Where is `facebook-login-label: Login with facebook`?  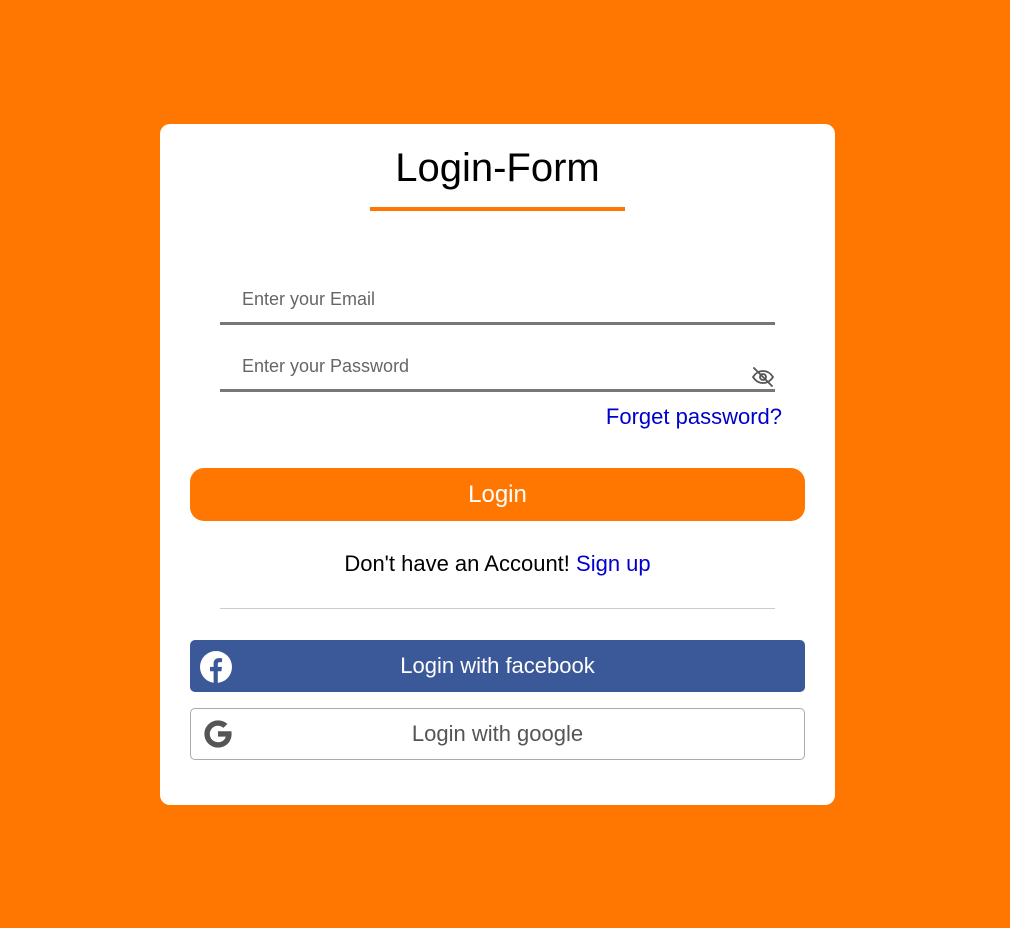
facebook-login-label: Login with facebook is located at coordinates (497, 665).